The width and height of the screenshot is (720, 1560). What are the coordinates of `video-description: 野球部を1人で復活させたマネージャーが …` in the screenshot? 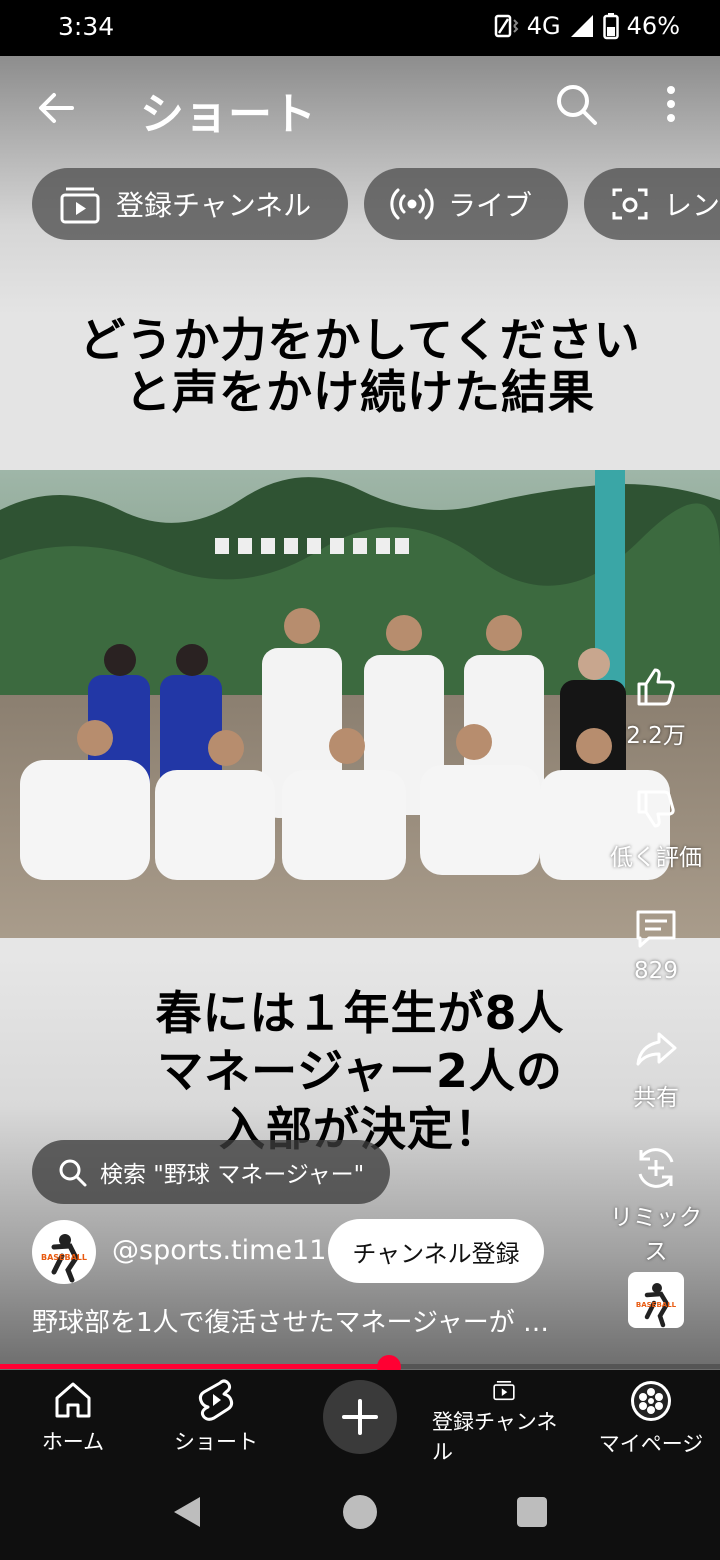 It's located at (312, 1320).